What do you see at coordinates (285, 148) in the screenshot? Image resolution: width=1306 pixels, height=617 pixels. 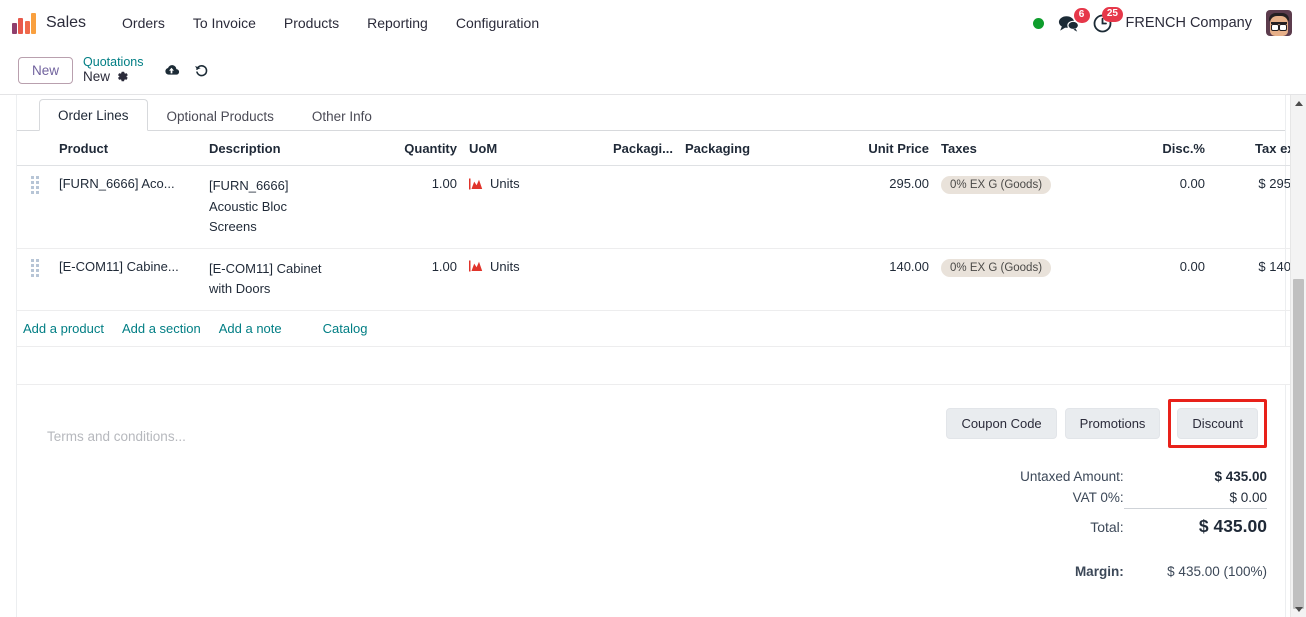 I see `th-description: Description` at bounding box center [285, 148].